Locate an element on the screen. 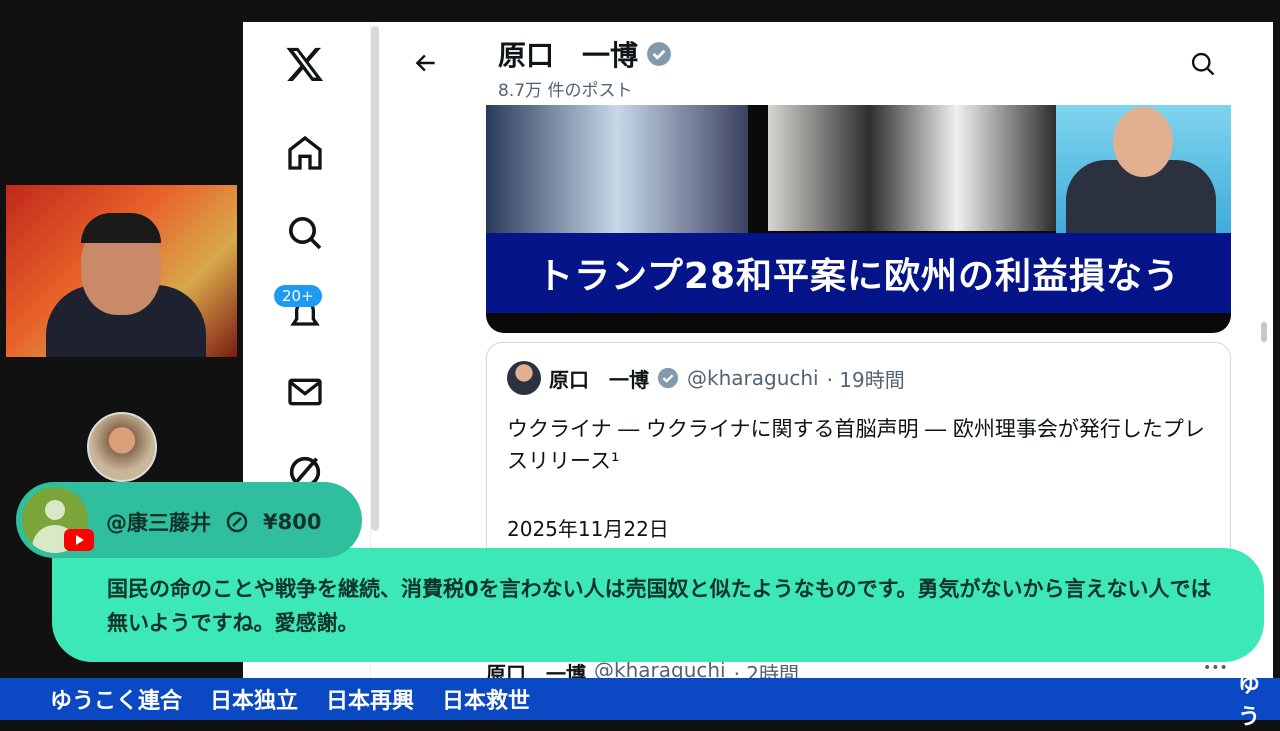 Image resolution: width=1280 pixels, height=731 pixels. superchat-header: @康三藤井 ¥800 is located at coordinates (189, 520).